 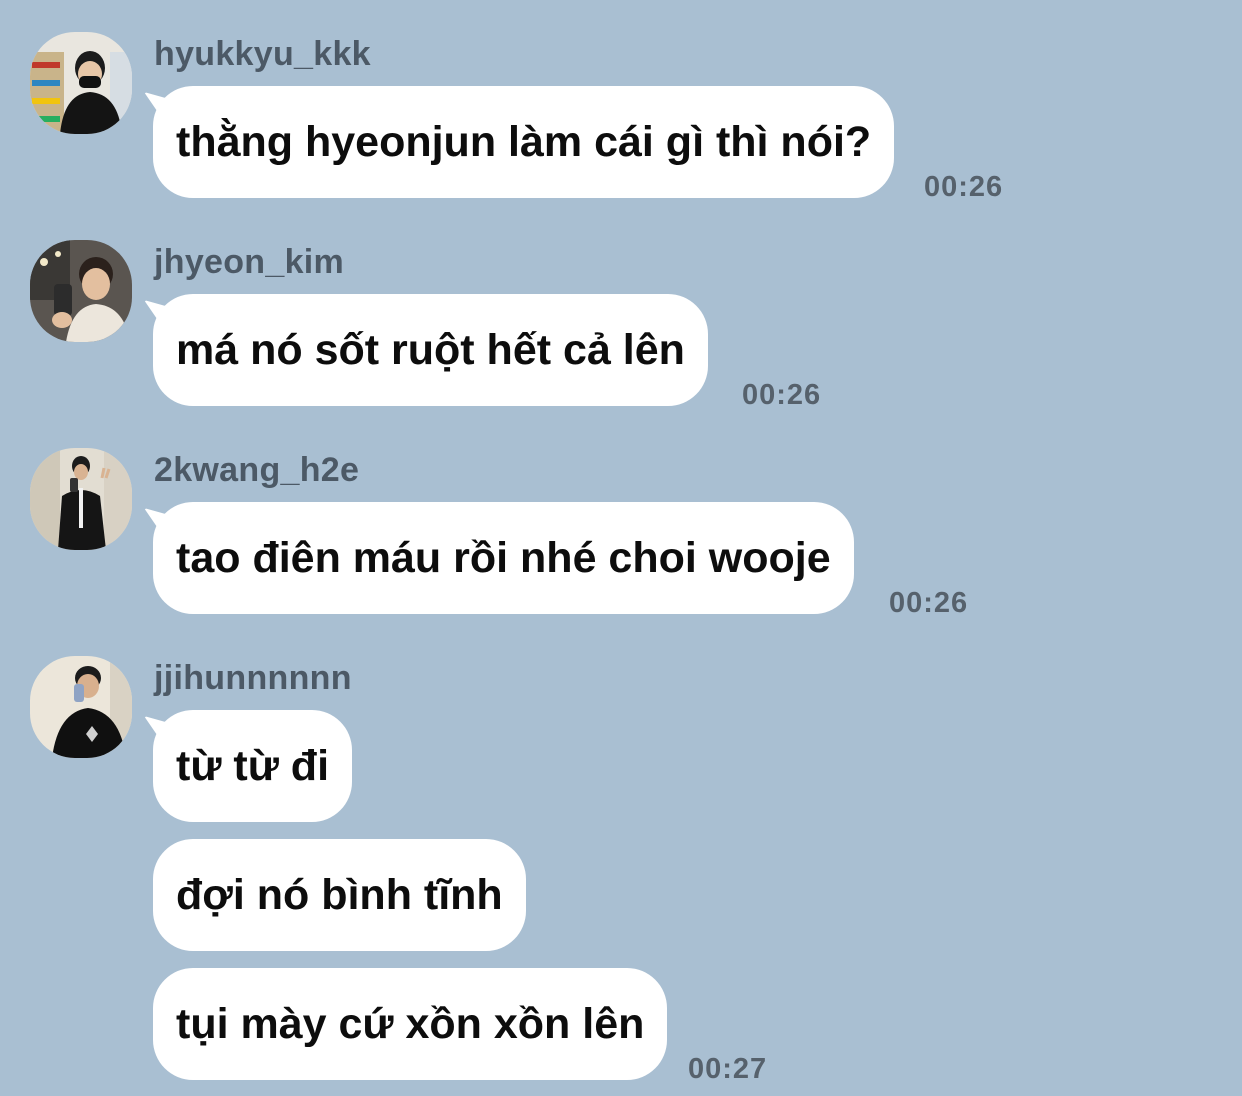 What do you see at coordinates (262, 54) in the screenshot?
I see `sender-name: hyukkyu_kkk` at bounding box center [262, 54].